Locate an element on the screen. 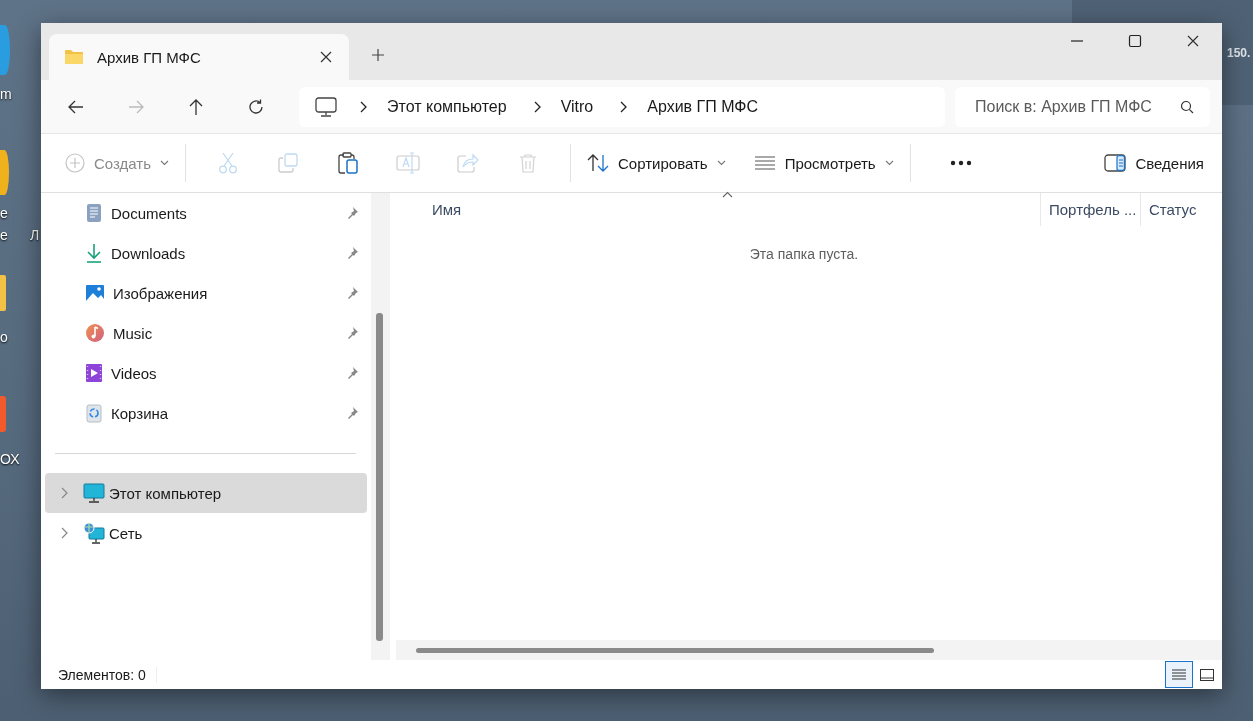 Image resolution: width=1253 pixels, height=721 pixels. more-icon is located at coordinates (960, 163).